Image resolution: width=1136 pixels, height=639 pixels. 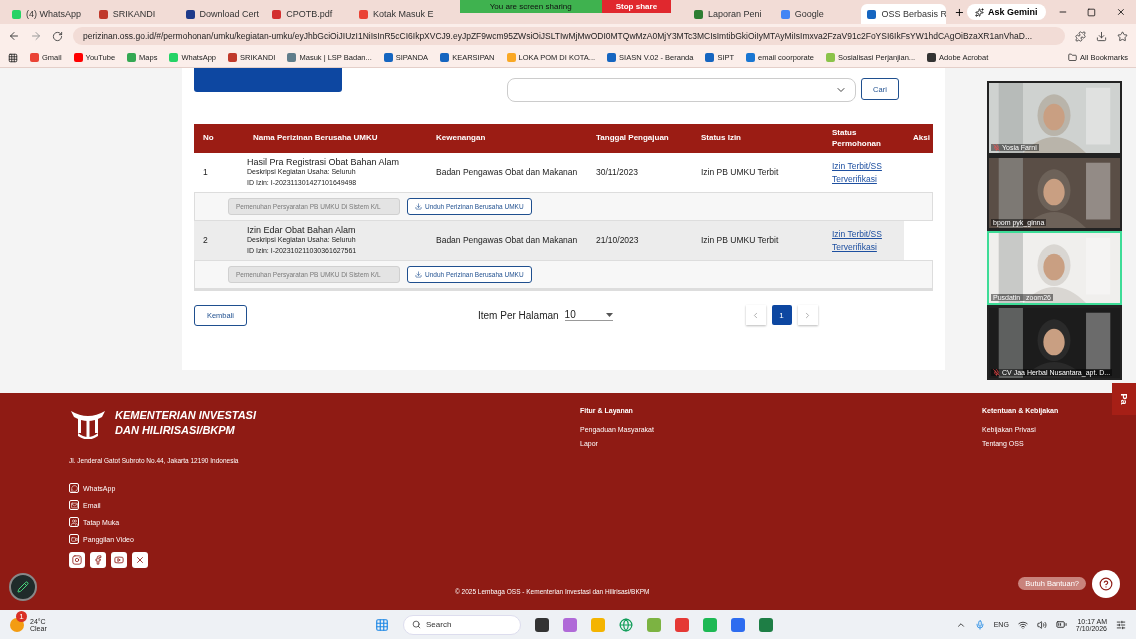 What do you see at coordinates (175, 430) in the screenshot?
I see `org-name: DAN HILIRISASI/BKPM` at bounding box center [175, 430].